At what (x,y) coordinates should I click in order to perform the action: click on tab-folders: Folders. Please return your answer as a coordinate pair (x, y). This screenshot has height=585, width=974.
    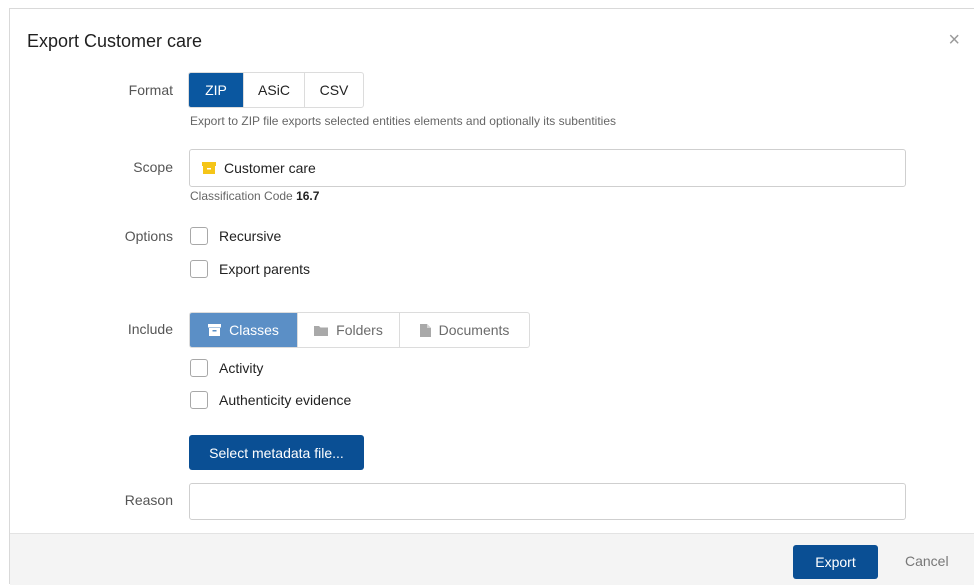
    Looking at the image, I should click on (349, 330).